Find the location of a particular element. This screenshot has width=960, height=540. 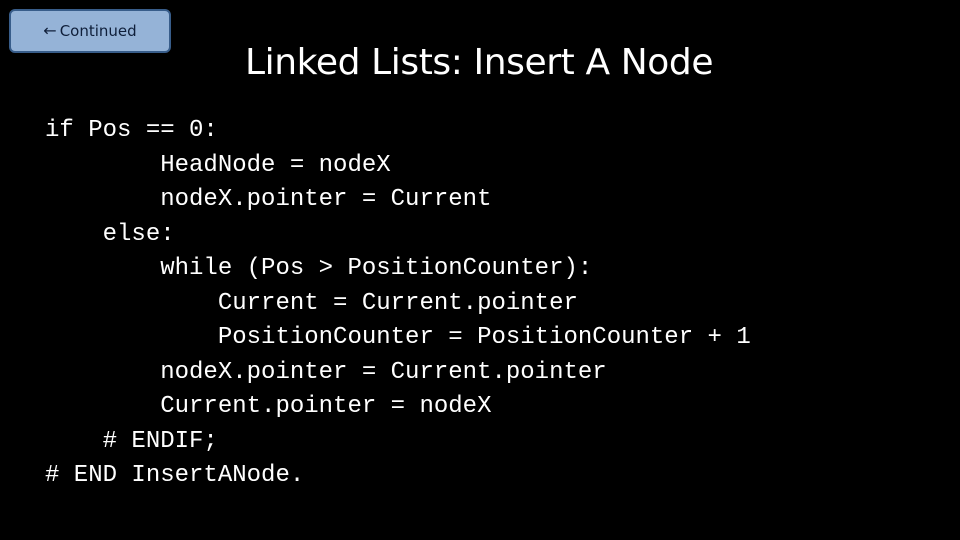

code-line: # END InsertANode. is located at coordinates (175, 475).